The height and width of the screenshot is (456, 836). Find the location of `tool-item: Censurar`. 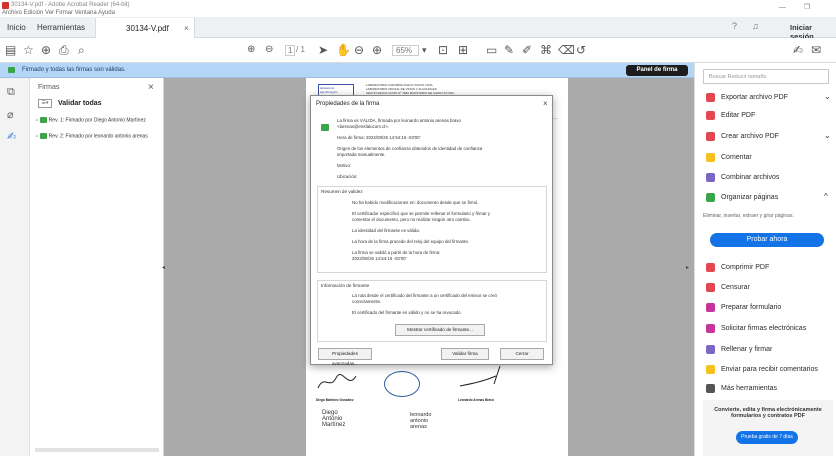

tool-item: Censurar is located at coordinates (768, 288).